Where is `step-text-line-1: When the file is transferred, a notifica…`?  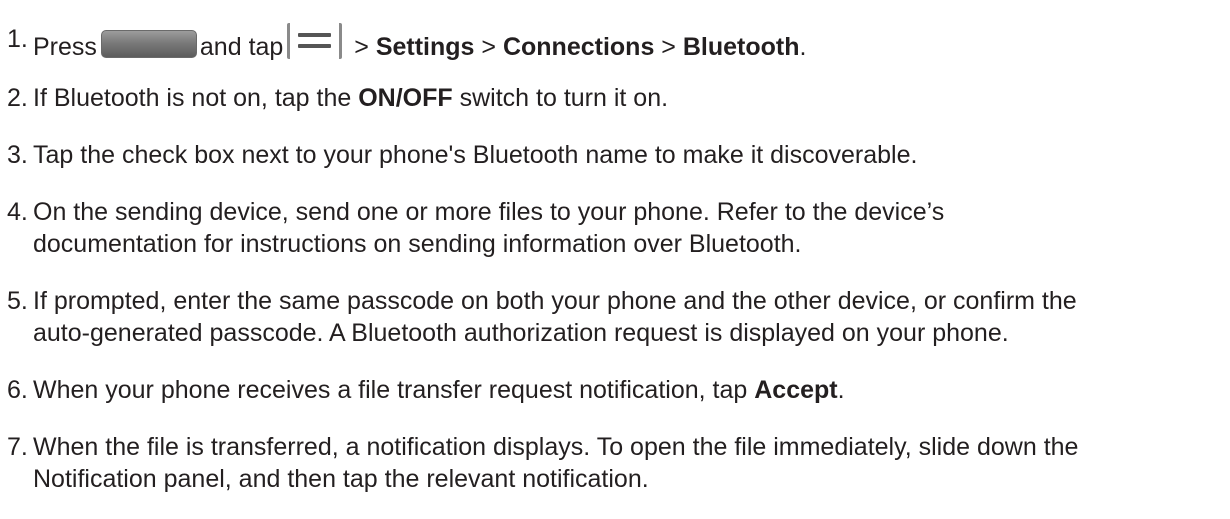
step-text-line-1: When the file is transferred, a notifica… is located at coordinates (556, 447).